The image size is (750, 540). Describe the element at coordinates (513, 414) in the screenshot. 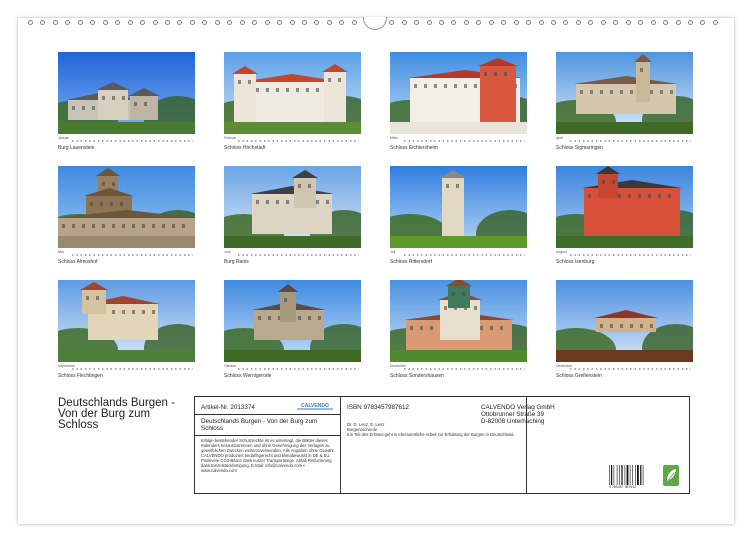

I see `publisher-street: Ottobrunner Straße 39` at that location.